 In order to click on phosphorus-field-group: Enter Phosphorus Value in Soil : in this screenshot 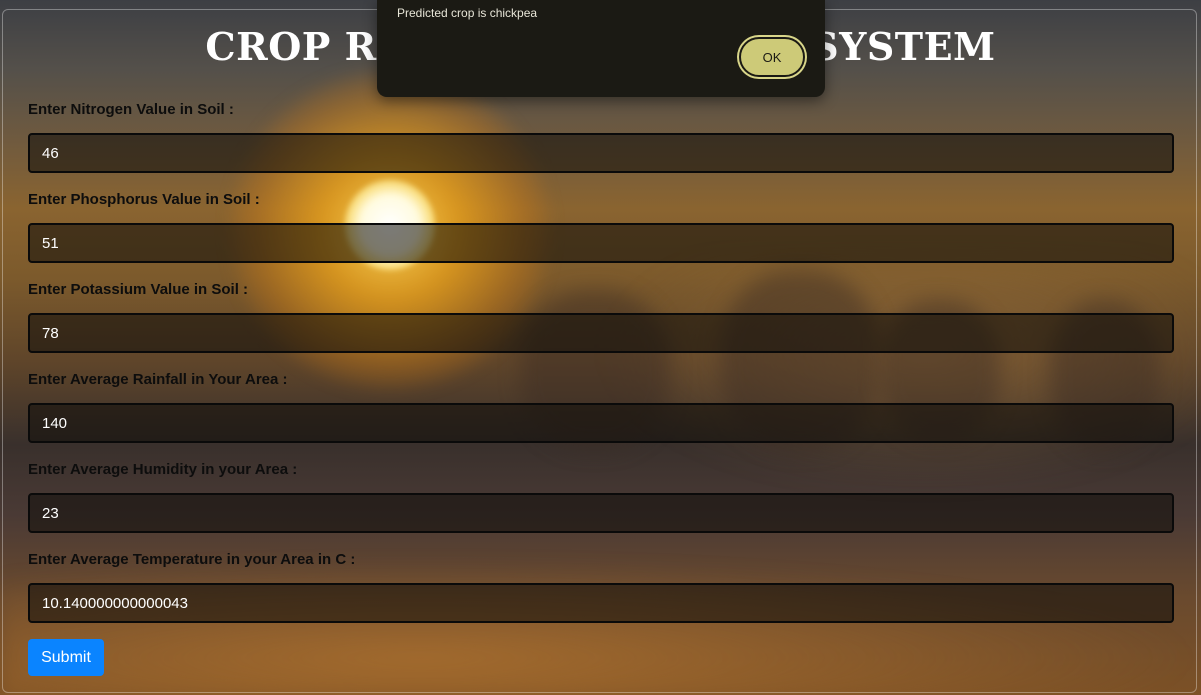, I will do `click(601, 226)`.